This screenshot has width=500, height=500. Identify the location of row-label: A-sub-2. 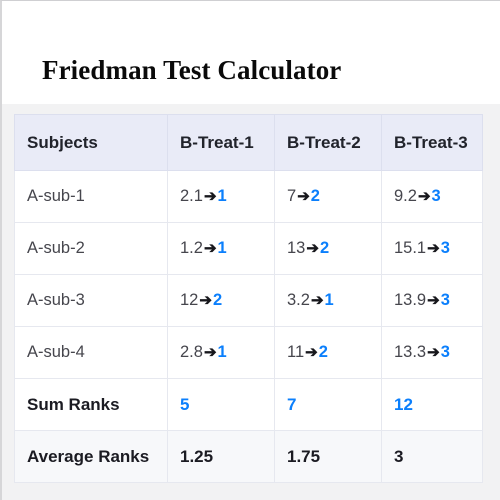
(91, 248).